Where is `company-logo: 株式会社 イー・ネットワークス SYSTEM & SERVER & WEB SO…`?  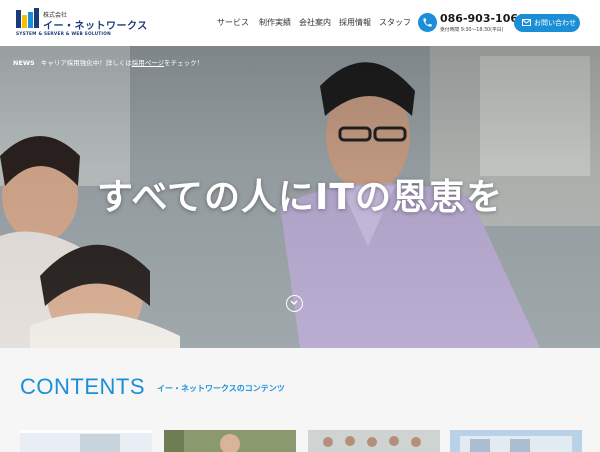 company-logo: 株式会社 イー・ネットワークス SYSTEM & SERVER & WEB SO… is located at coordinates (81, 23).